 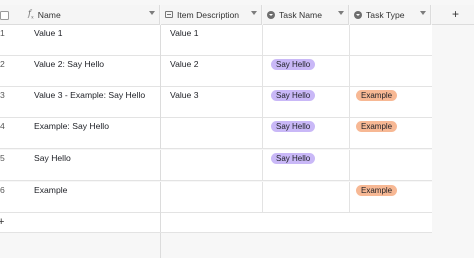 I want to click on add-record-row: +, so click(x=216, y=223).